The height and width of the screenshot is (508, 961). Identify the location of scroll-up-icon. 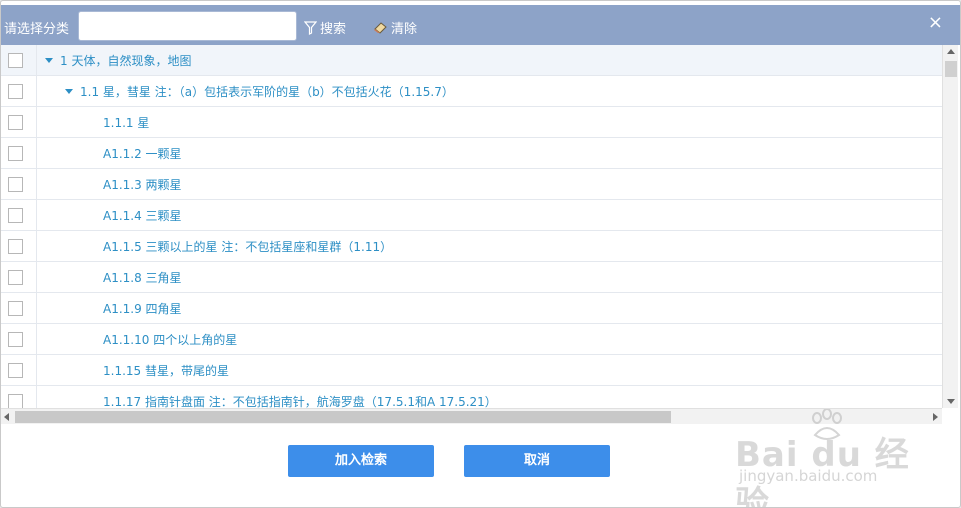
(951, 51).